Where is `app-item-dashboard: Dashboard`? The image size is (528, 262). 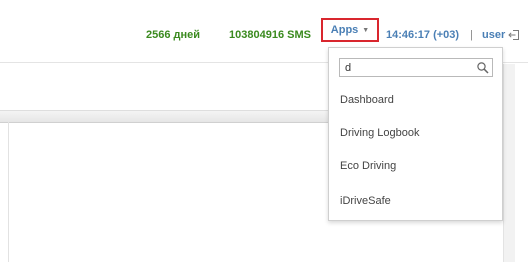
app-item-dashboard: Dashboard is located at coordinates (367, 100).